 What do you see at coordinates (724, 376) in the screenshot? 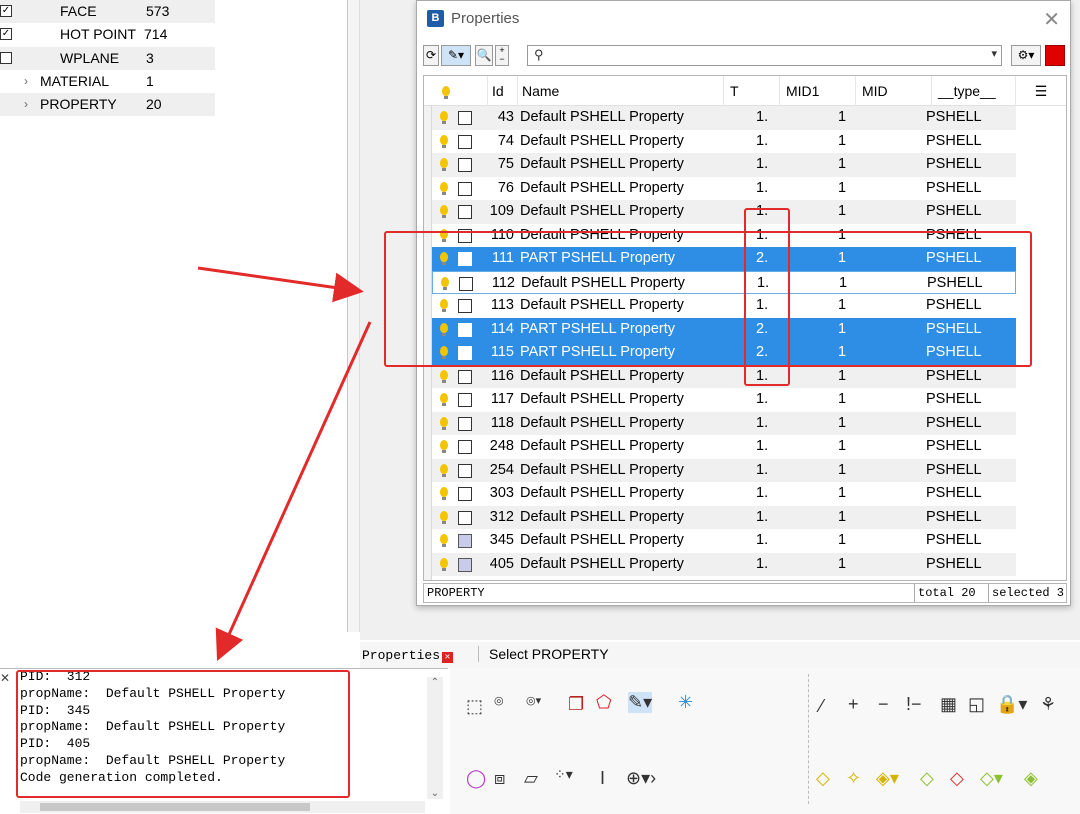
I see `table-row: 116 Default PSHELL Property 1. 1 PSHELL` at bounding box center [724, 376].